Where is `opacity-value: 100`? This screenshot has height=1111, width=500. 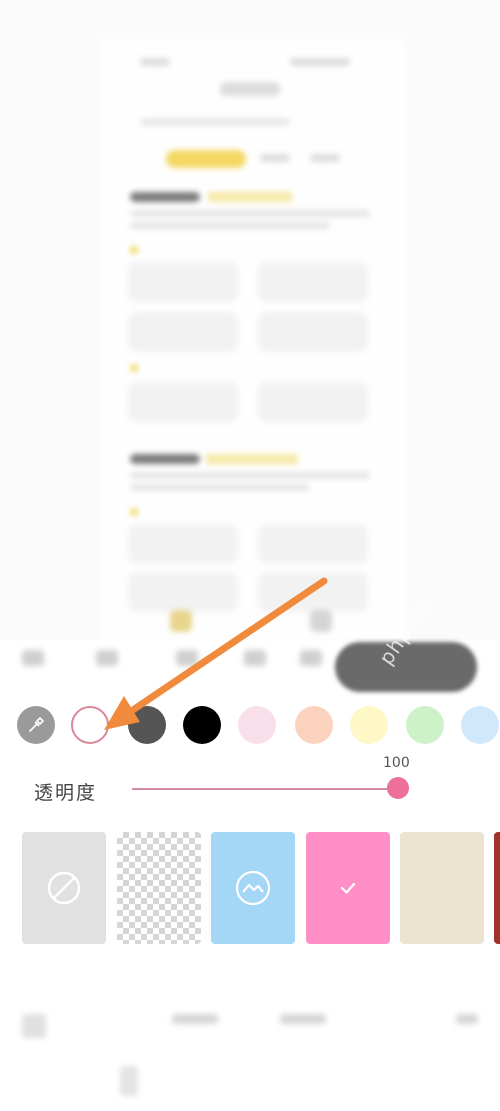
opacity-value: 100 is located at coordinates (396, 763).